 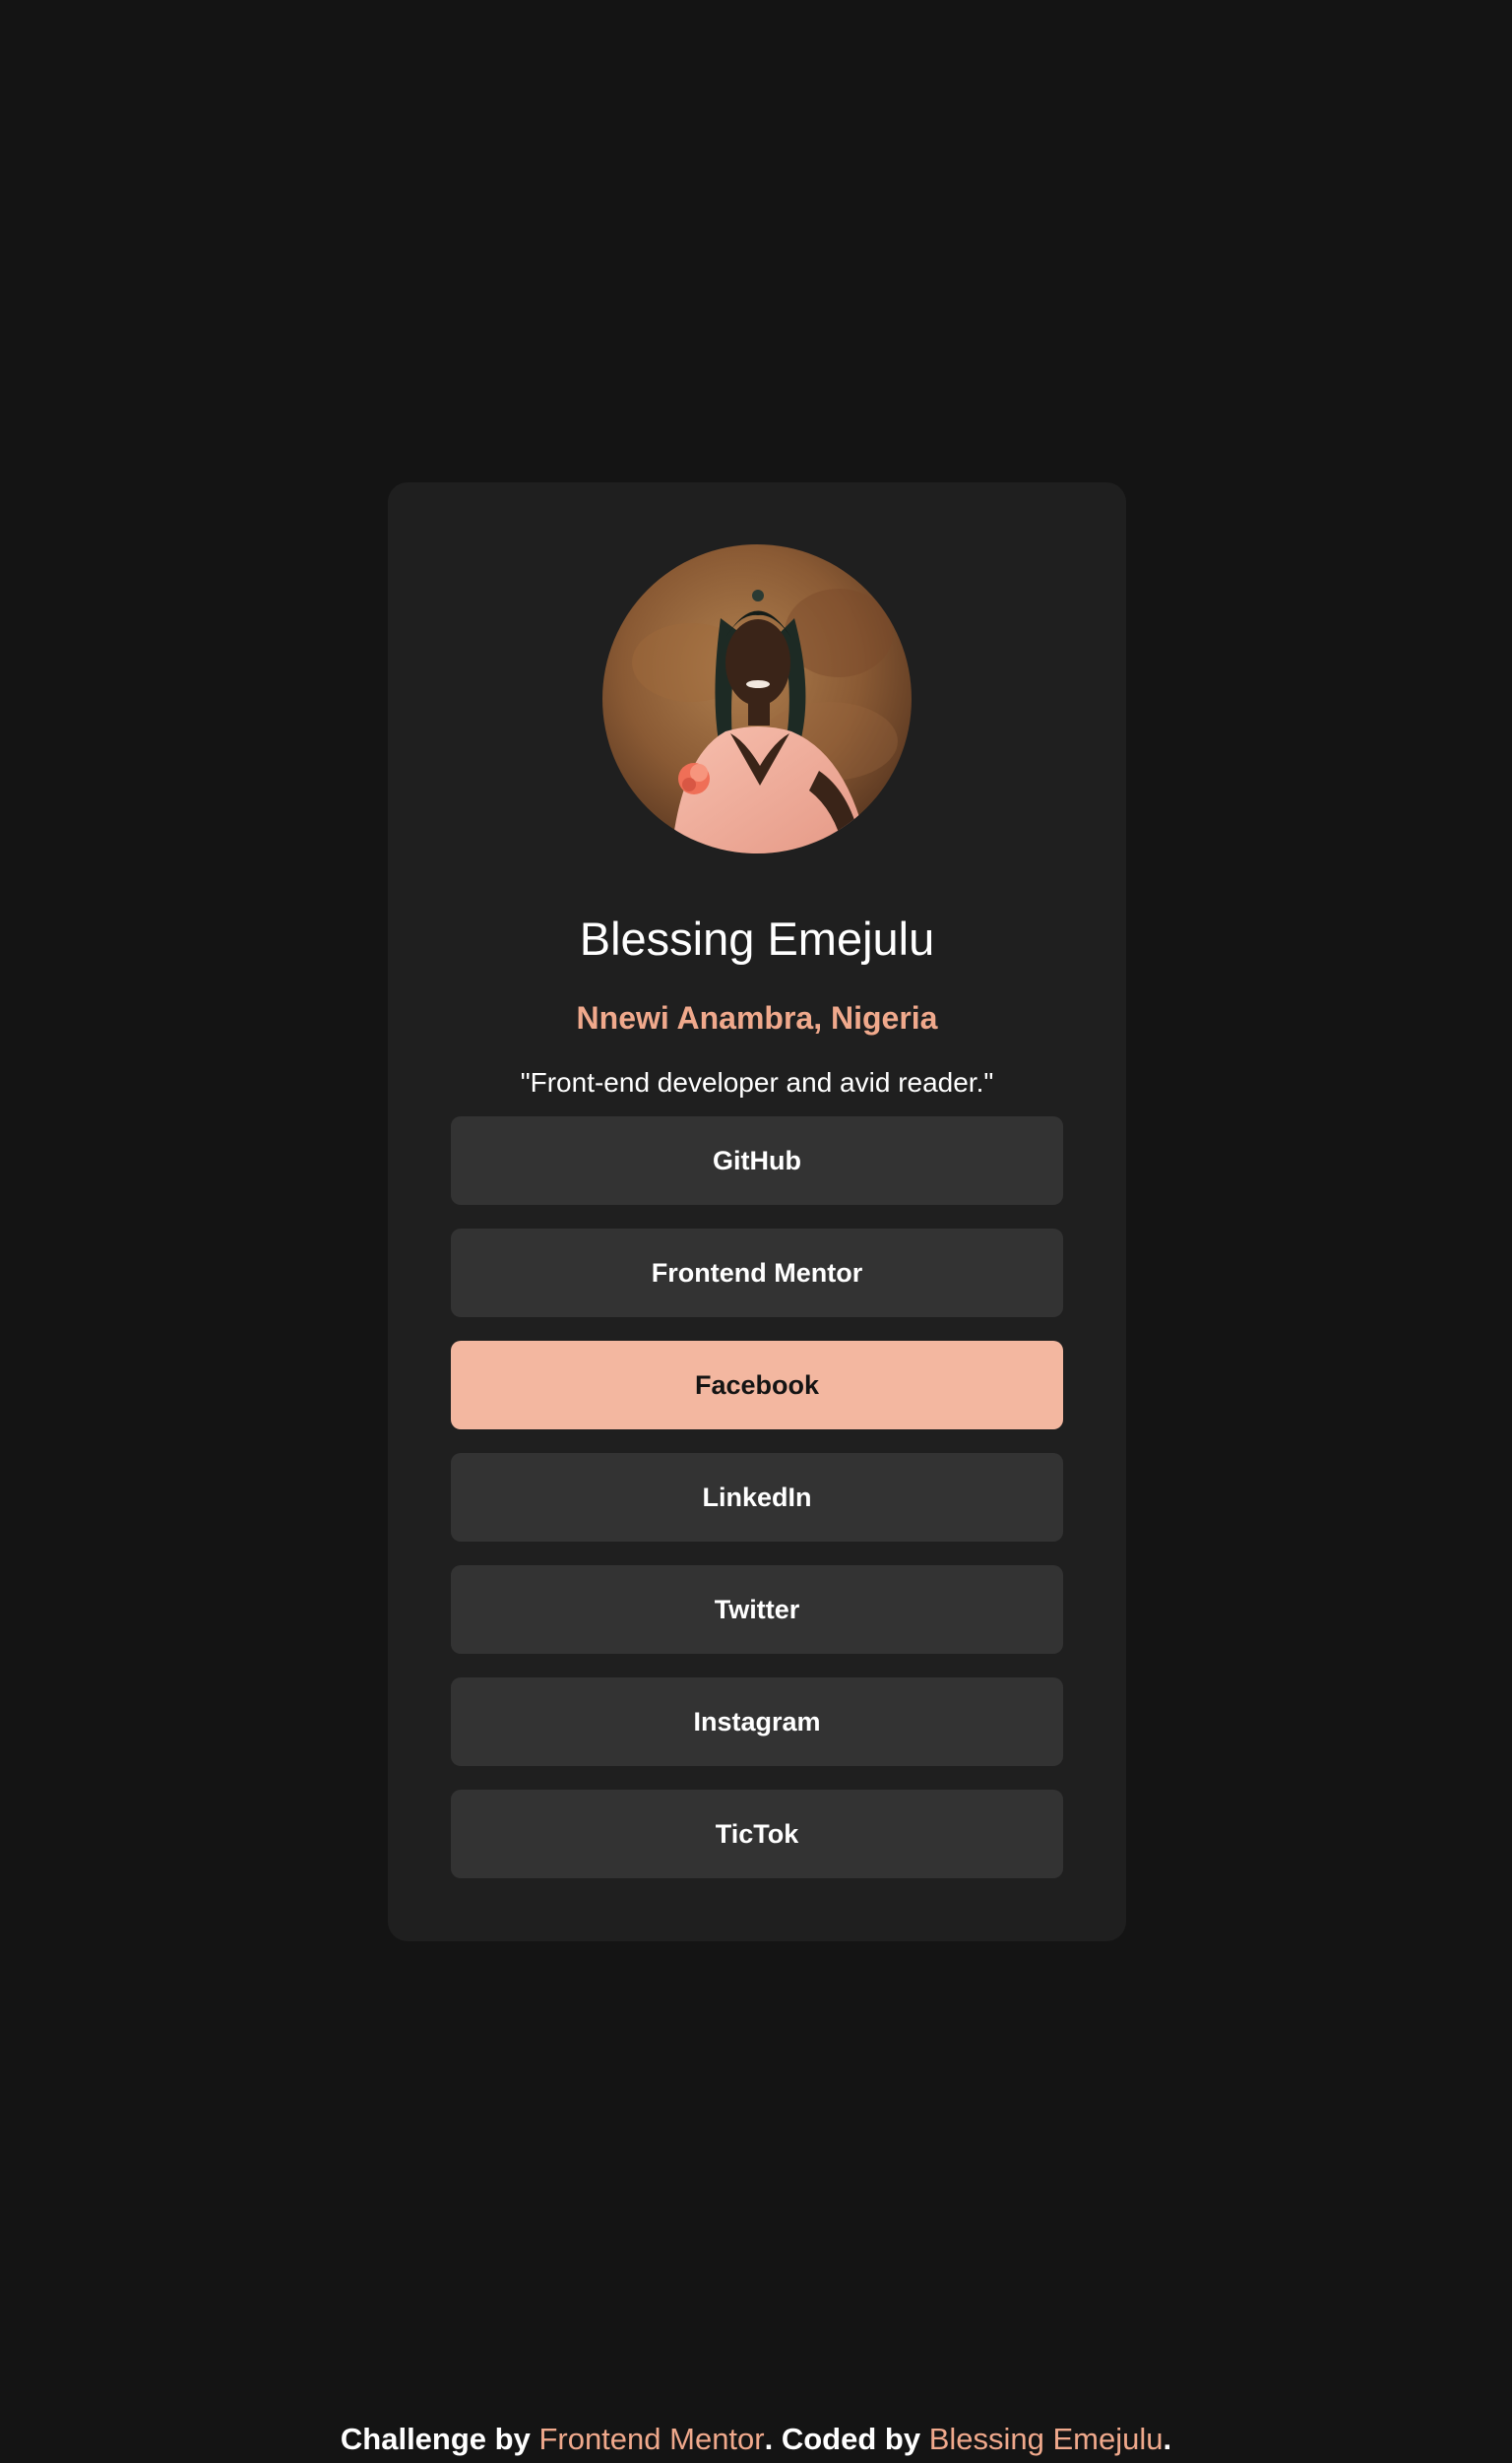 I want to click on link-twitter-button: Twitter, so click(x=757, y=1609).